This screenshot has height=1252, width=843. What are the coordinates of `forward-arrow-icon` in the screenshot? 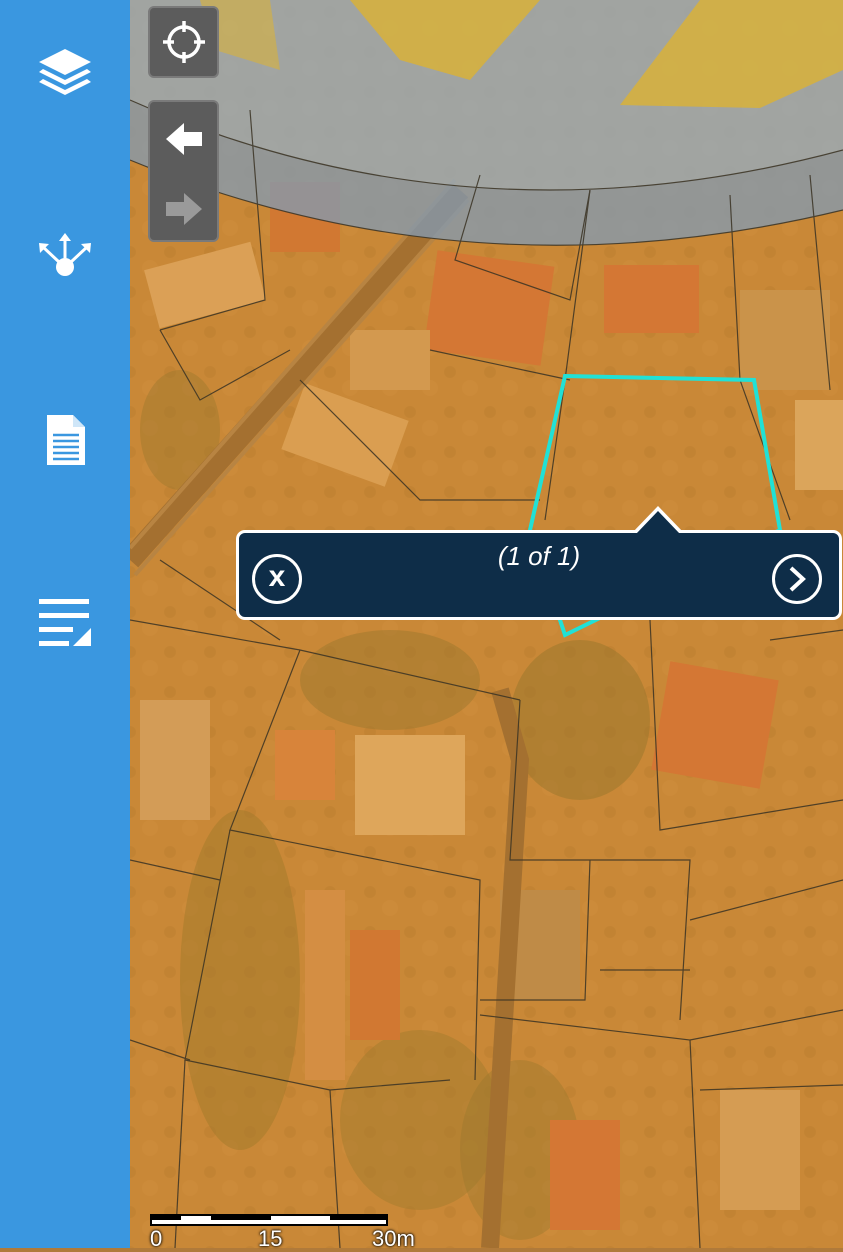 It's located at (183, 209).